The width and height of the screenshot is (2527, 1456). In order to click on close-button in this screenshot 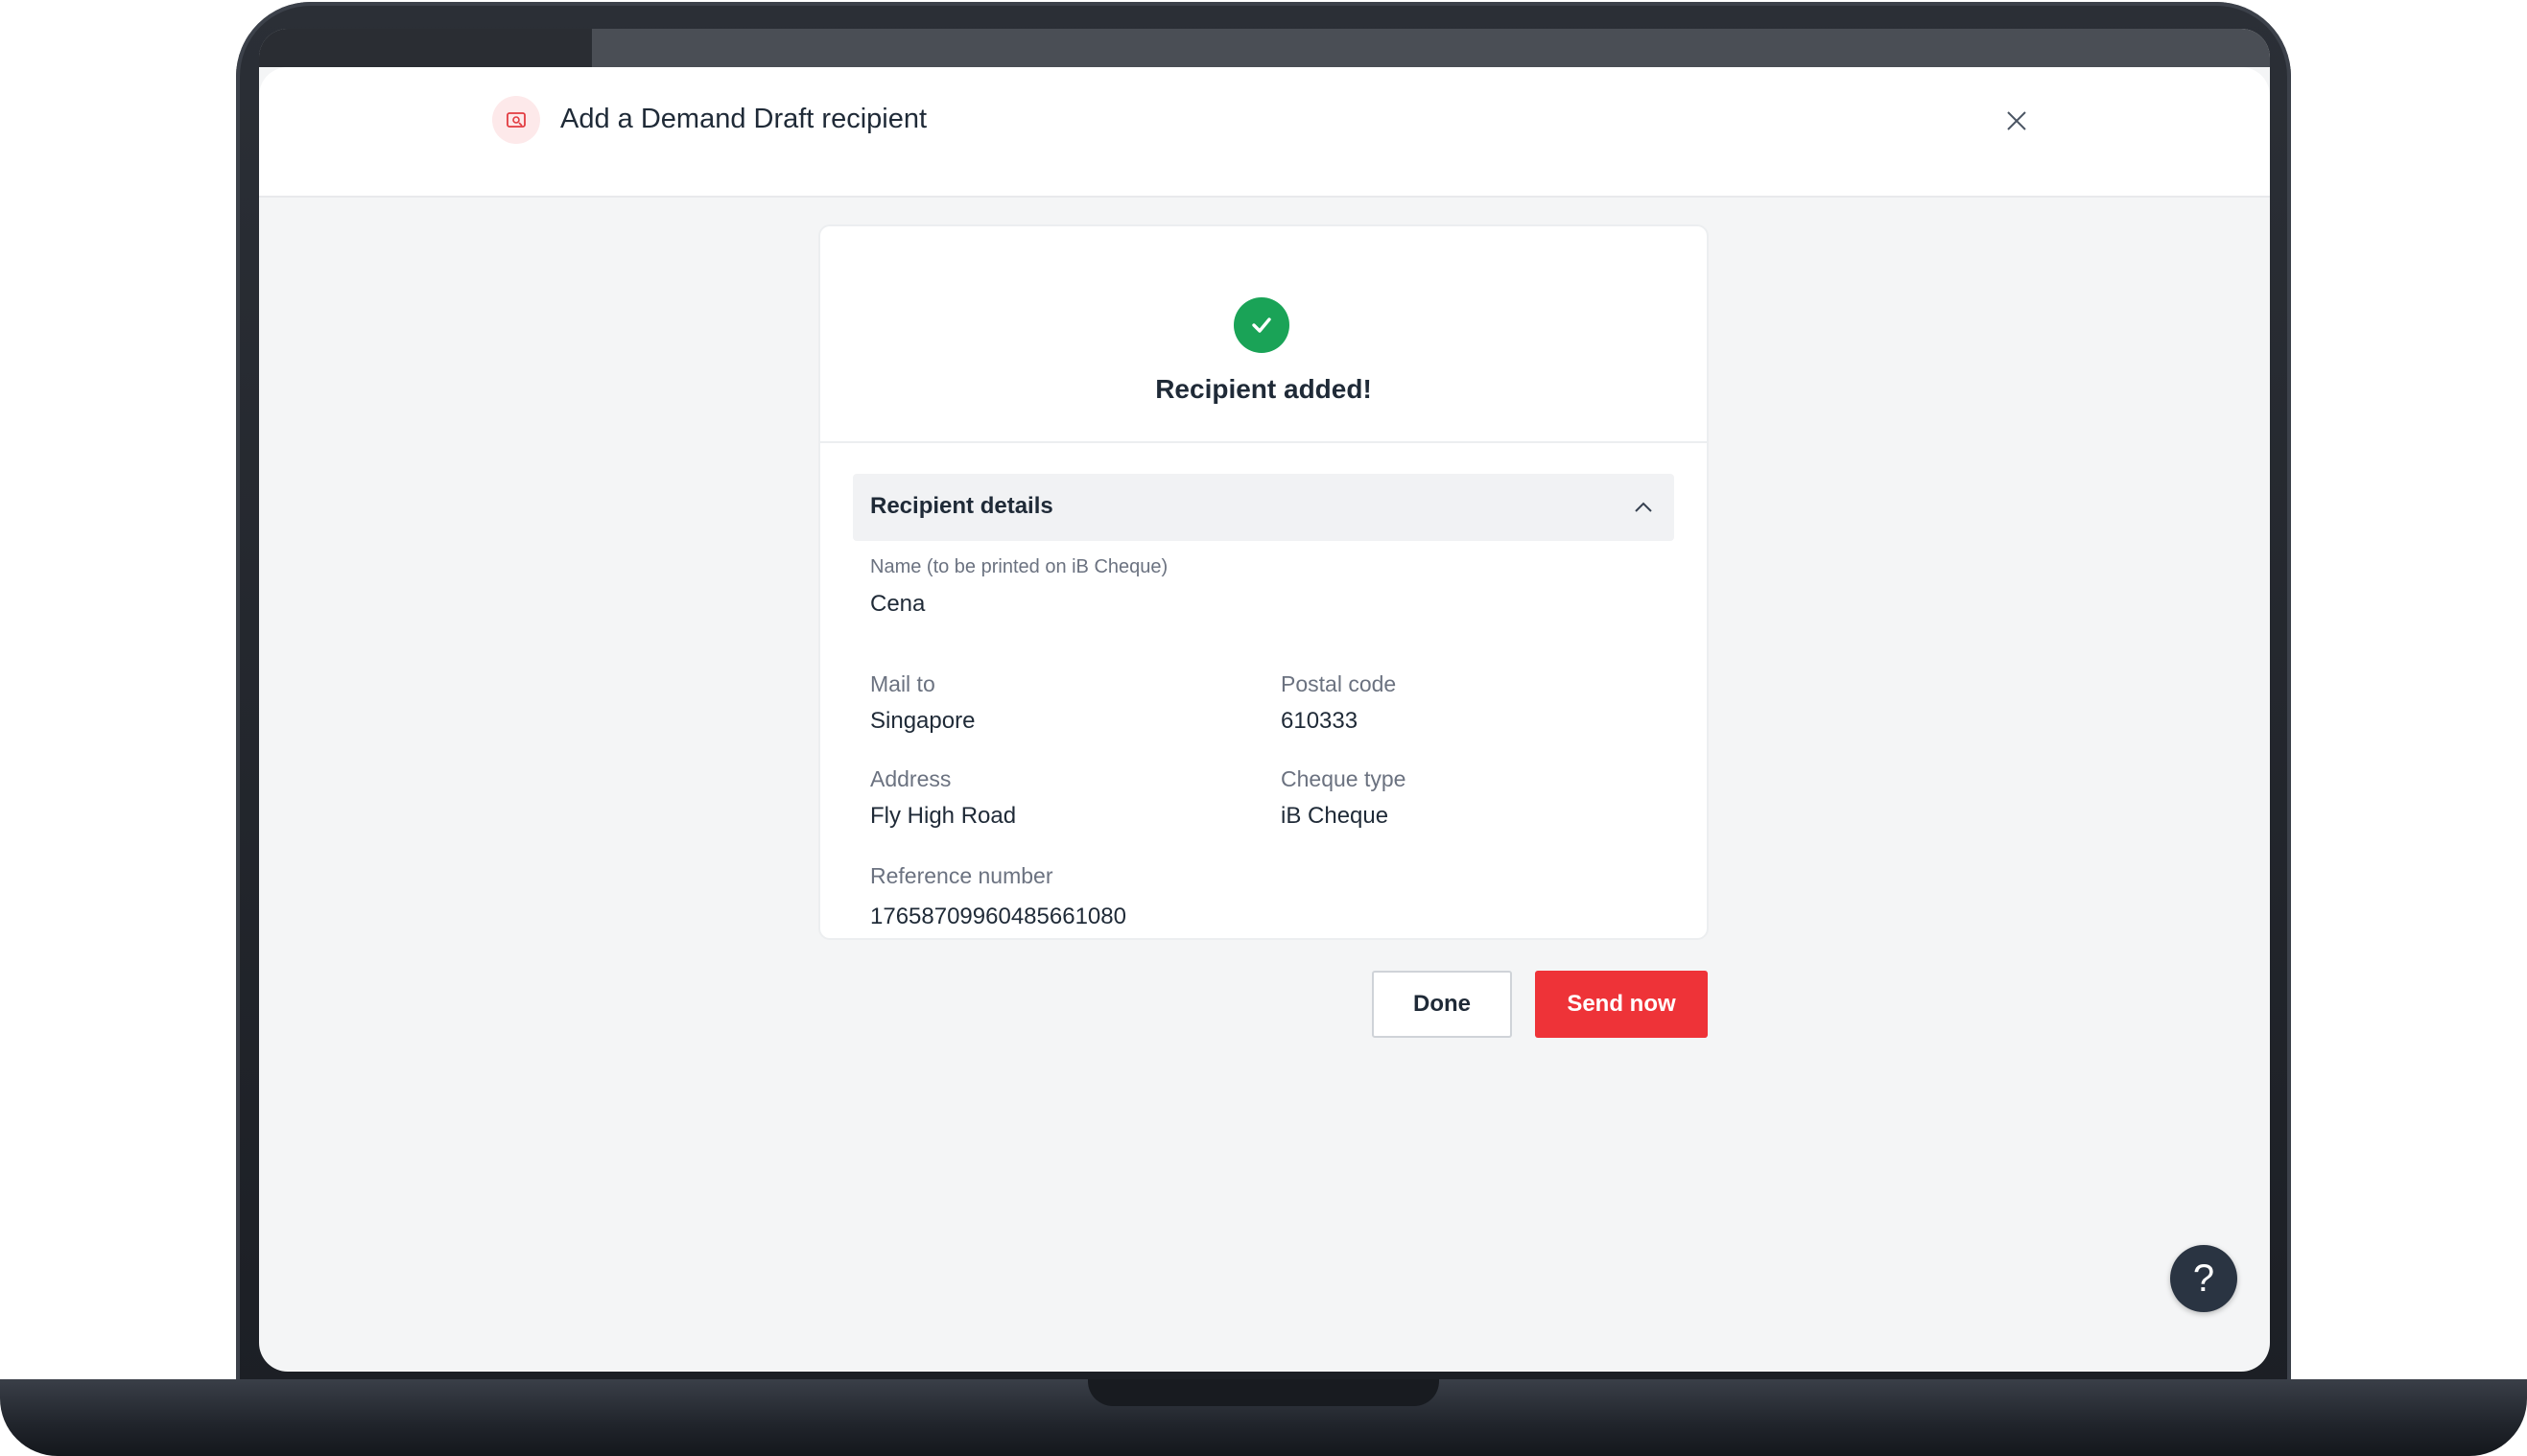, I will do `click(2016, 121)`.